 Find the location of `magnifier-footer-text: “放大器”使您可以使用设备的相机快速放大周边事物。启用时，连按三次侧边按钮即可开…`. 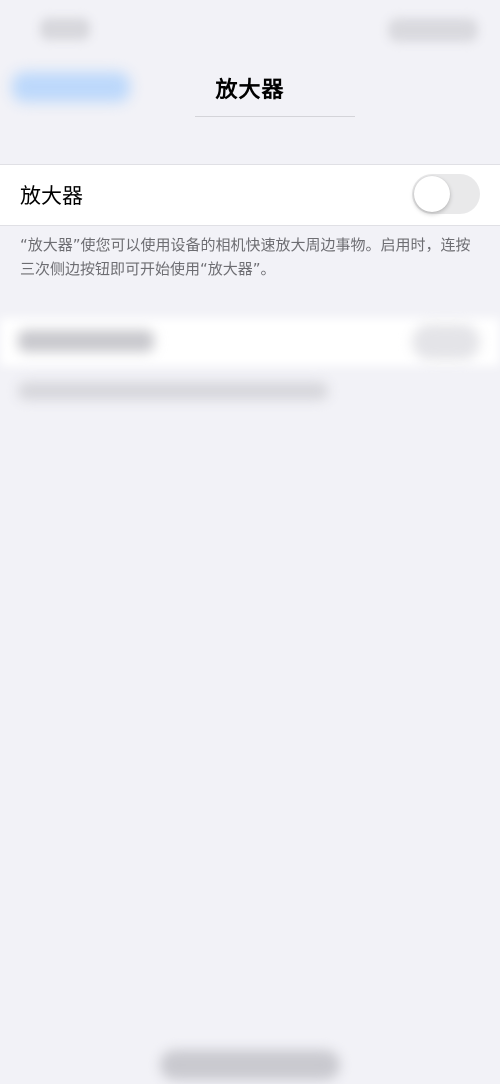

magnifier-footer-text: “放大器”使您可以使用设备的相机快速放大周边事物。启用时，连按三次侧边按钮即可开… is located at coordinates (245, 257).